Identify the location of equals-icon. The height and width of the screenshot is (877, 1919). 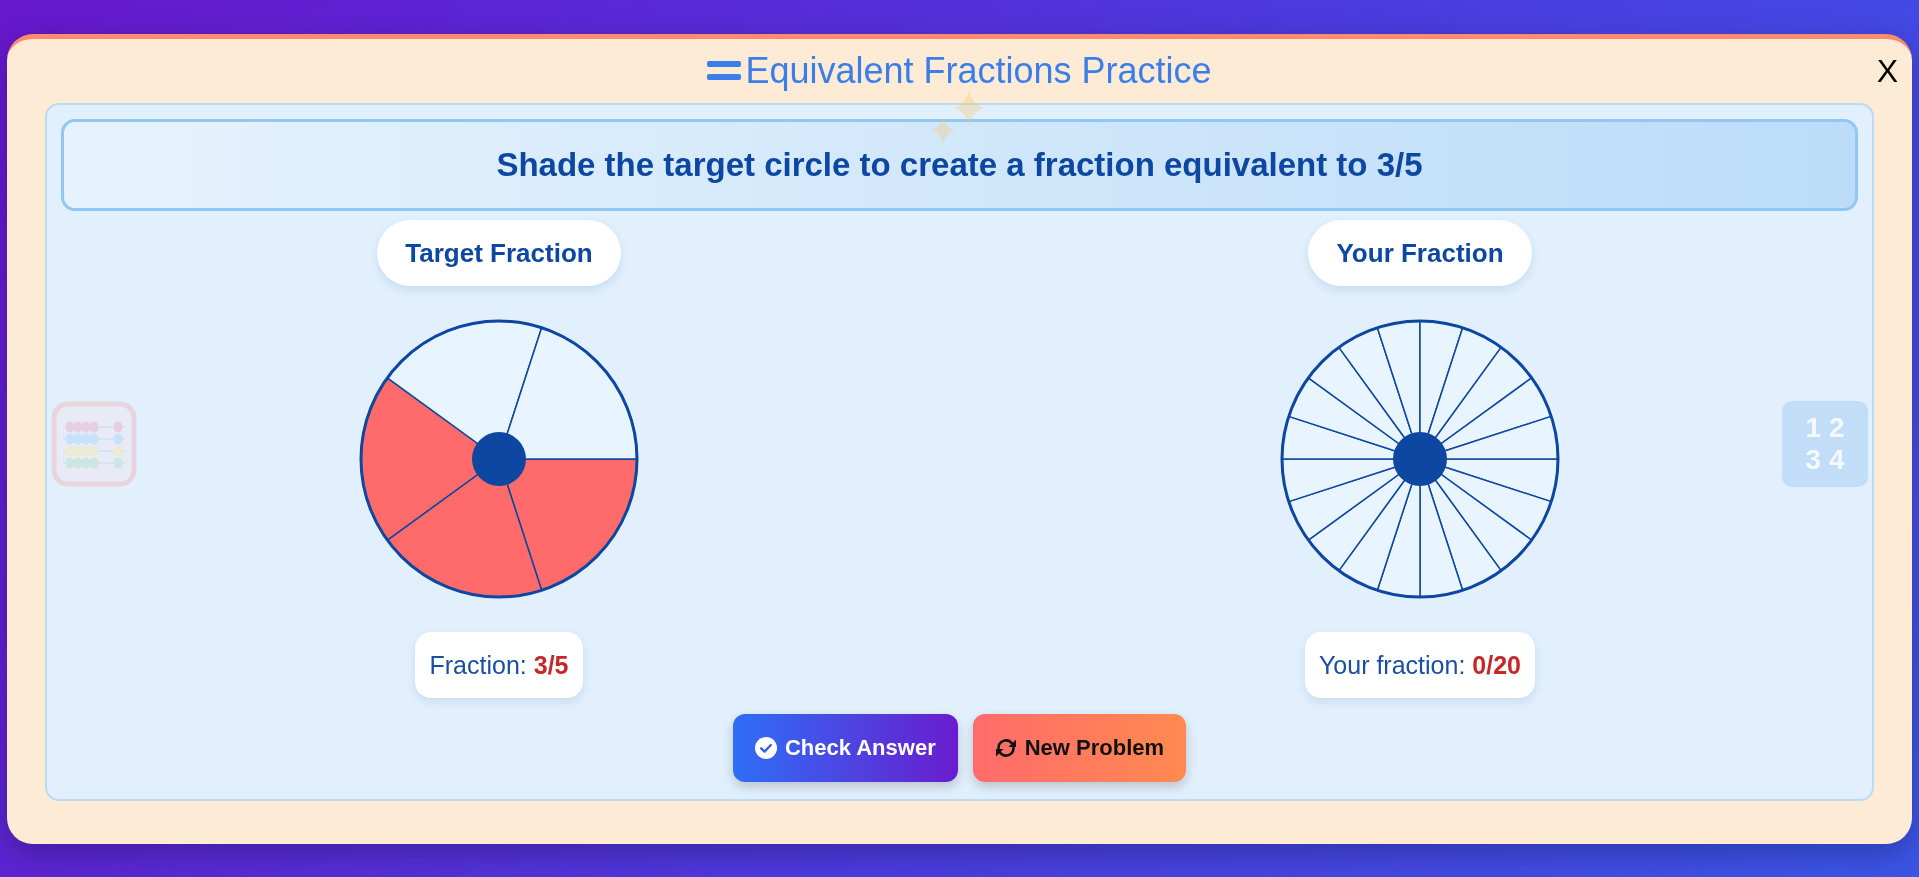
(724, 71).